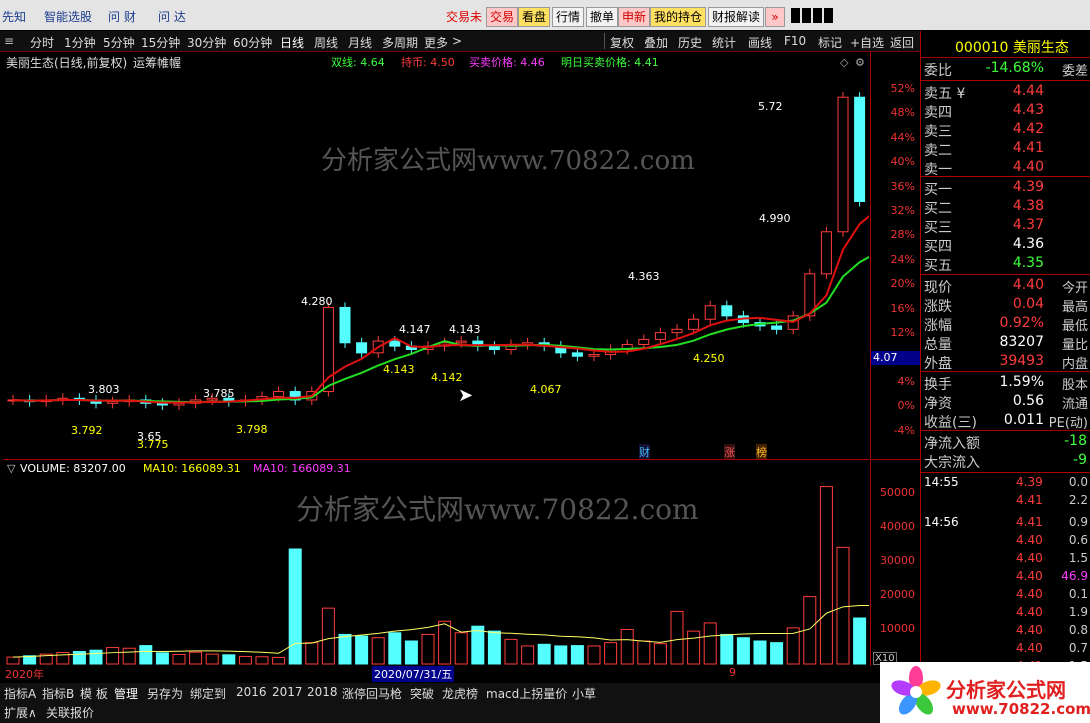 This screenshot has width=1090, height=723. What do you see at coordinates (206, 42) in the screenshot?
I see `tab-30min: 30分钟` at bounding box center [206, 42].